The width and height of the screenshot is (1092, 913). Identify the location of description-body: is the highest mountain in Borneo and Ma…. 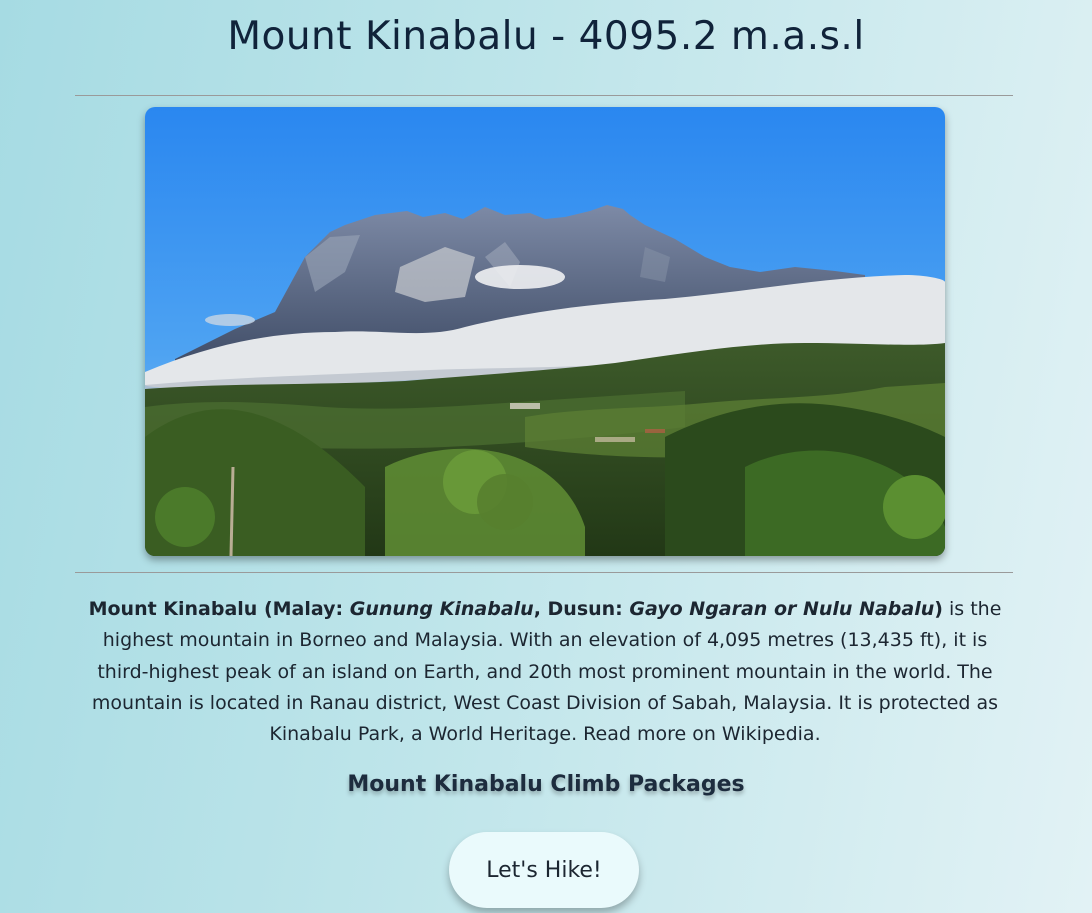
(546, 672).